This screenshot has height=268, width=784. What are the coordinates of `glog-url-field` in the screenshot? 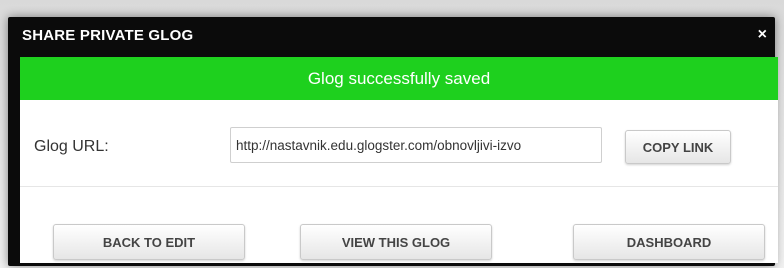 It's located at (416, 145).